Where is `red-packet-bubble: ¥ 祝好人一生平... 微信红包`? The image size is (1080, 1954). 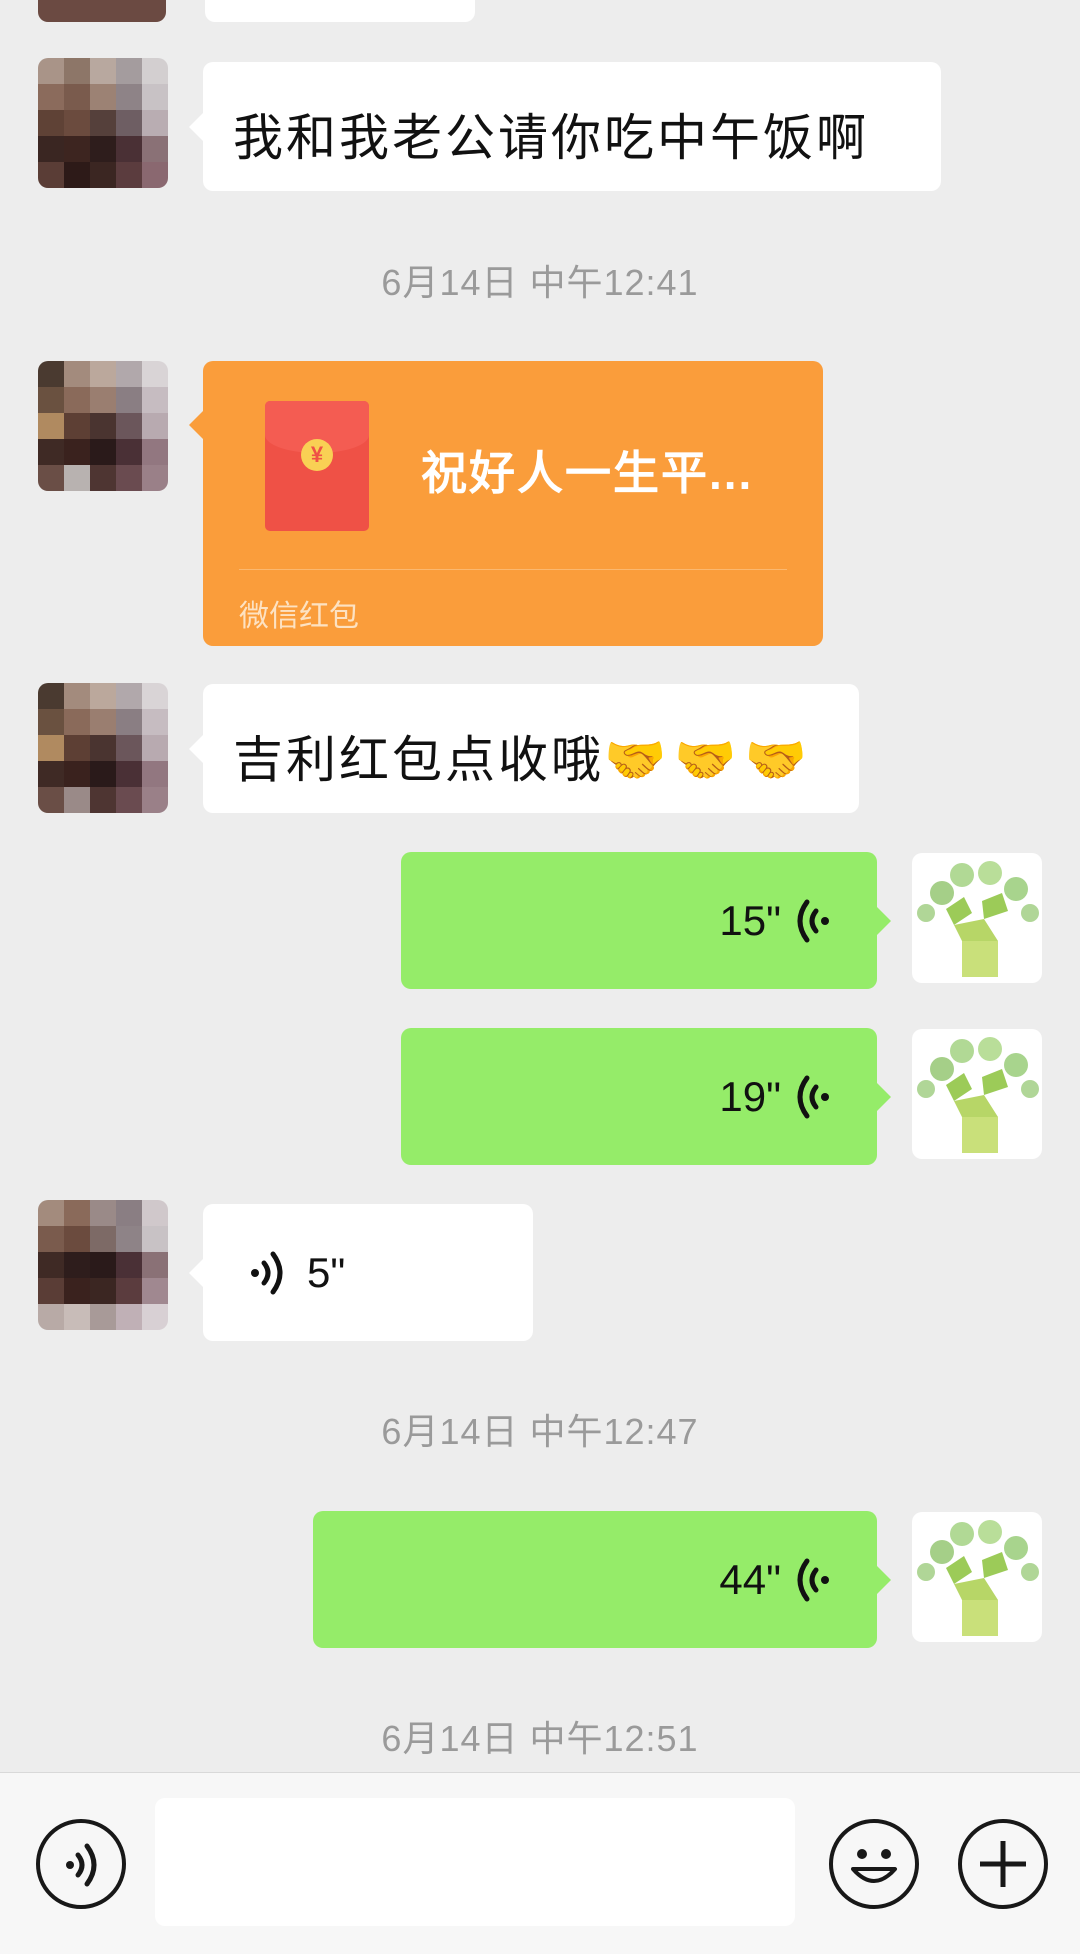 red-packet-bubble: ¥ 祝好人一生平... 微信红包 is located at coordinates (506, 503).